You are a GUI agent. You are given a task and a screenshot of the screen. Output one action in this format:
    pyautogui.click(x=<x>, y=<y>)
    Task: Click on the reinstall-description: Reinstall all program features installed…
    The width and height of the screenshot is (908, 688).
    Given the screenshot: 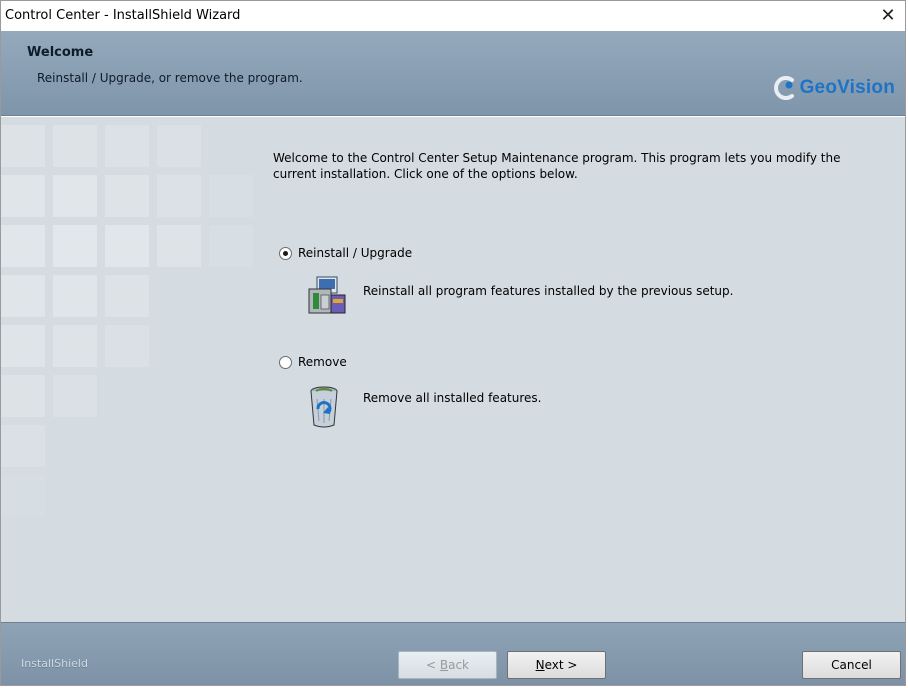 What is the action you would take?
    pyautogui.click(x=548, y=291)
    